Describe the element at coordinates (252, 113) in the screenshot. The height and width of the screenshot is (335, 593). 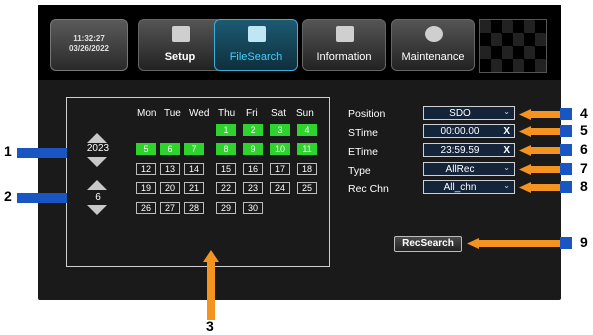
I see `weekday-fri: Fri` at that location.